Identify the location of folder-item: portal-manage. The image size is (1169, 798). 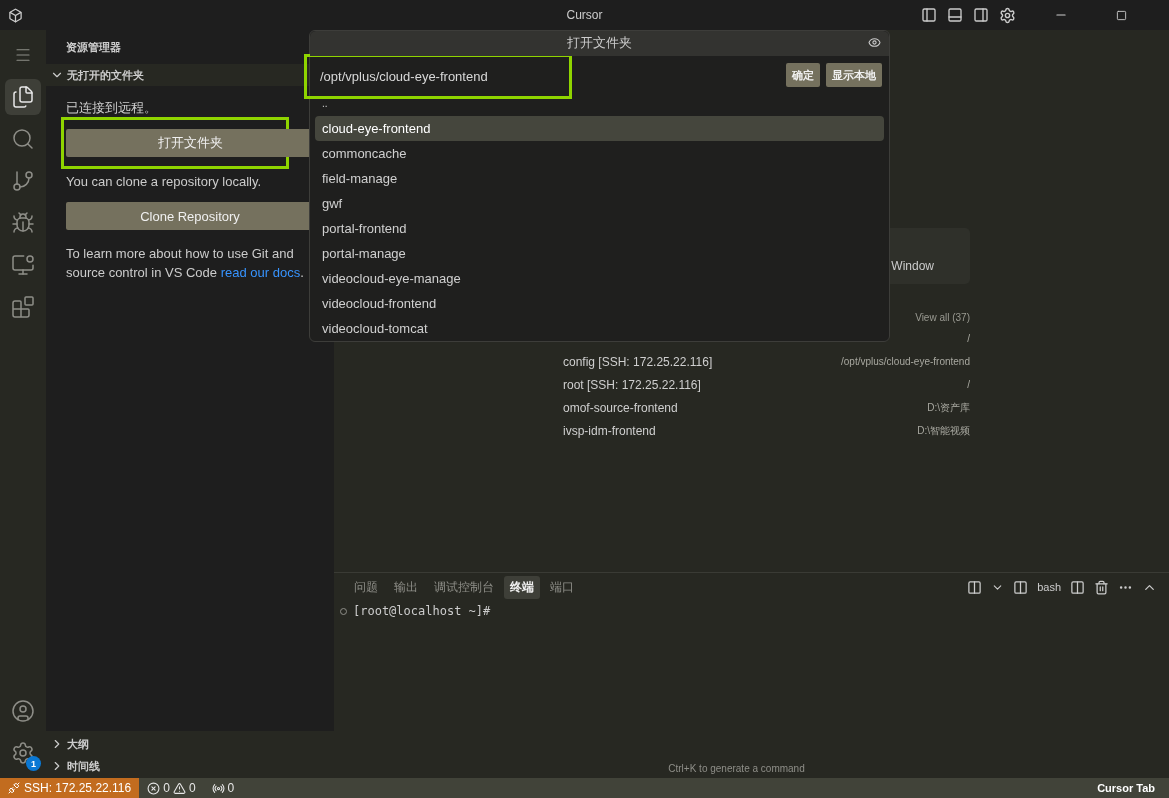
(599, 253).